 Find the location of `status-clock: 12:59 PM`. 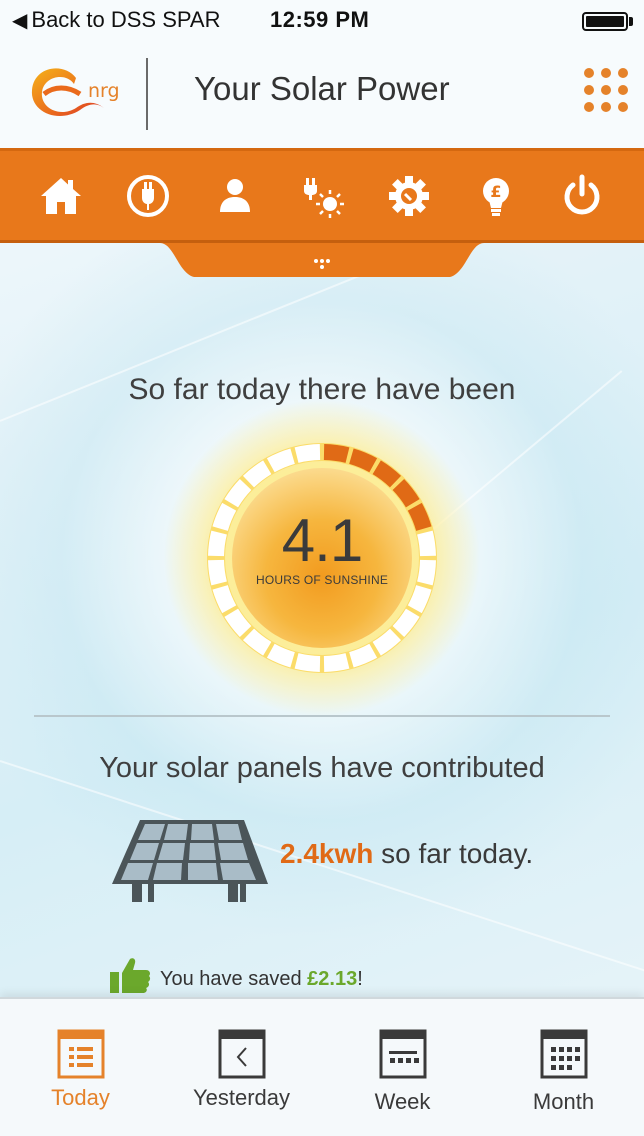

status-clock: 12:59 PM is located at coordinates (320, 19).